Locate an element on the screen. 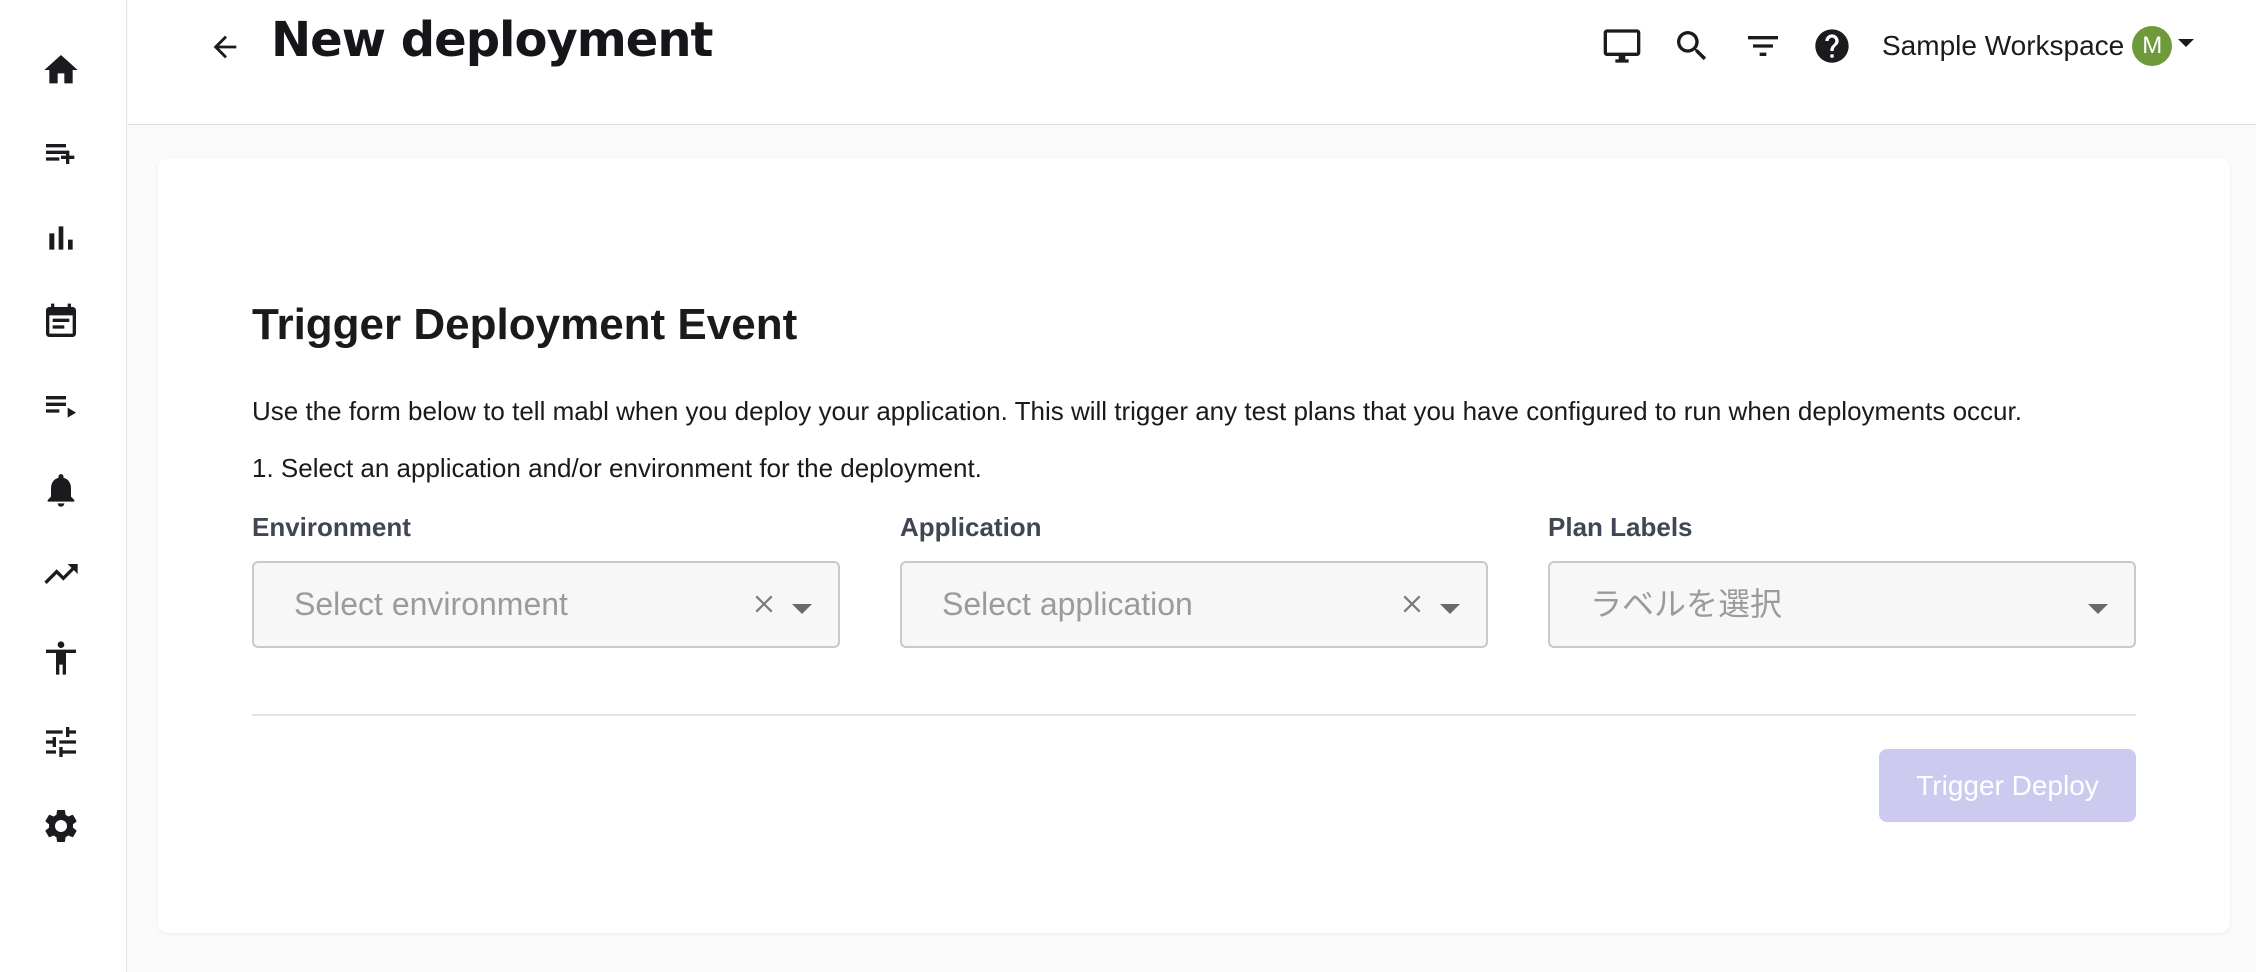 This screenshot has width=2256, height=972. filter-icon is located at coordinates (1763, 46).